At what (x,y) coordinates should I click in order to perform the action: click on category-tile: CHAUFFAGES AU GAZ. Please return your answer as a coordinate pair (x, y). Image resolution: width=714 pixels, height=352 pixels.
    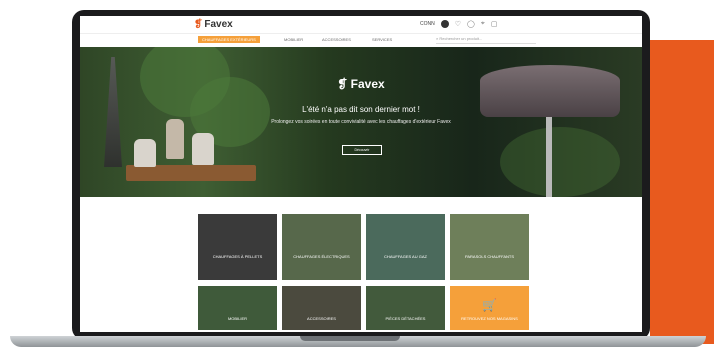
    Looking at the image, I should click on (405, 247).